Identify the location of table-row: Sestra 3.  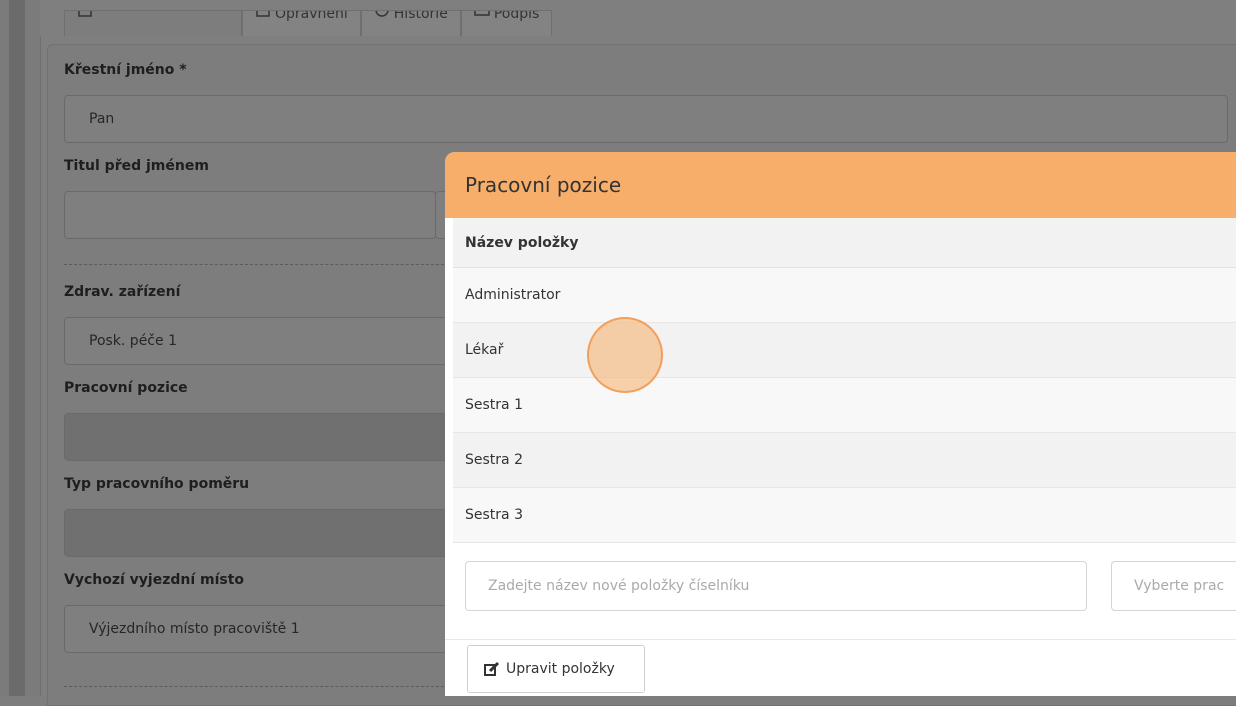
(844, 515).